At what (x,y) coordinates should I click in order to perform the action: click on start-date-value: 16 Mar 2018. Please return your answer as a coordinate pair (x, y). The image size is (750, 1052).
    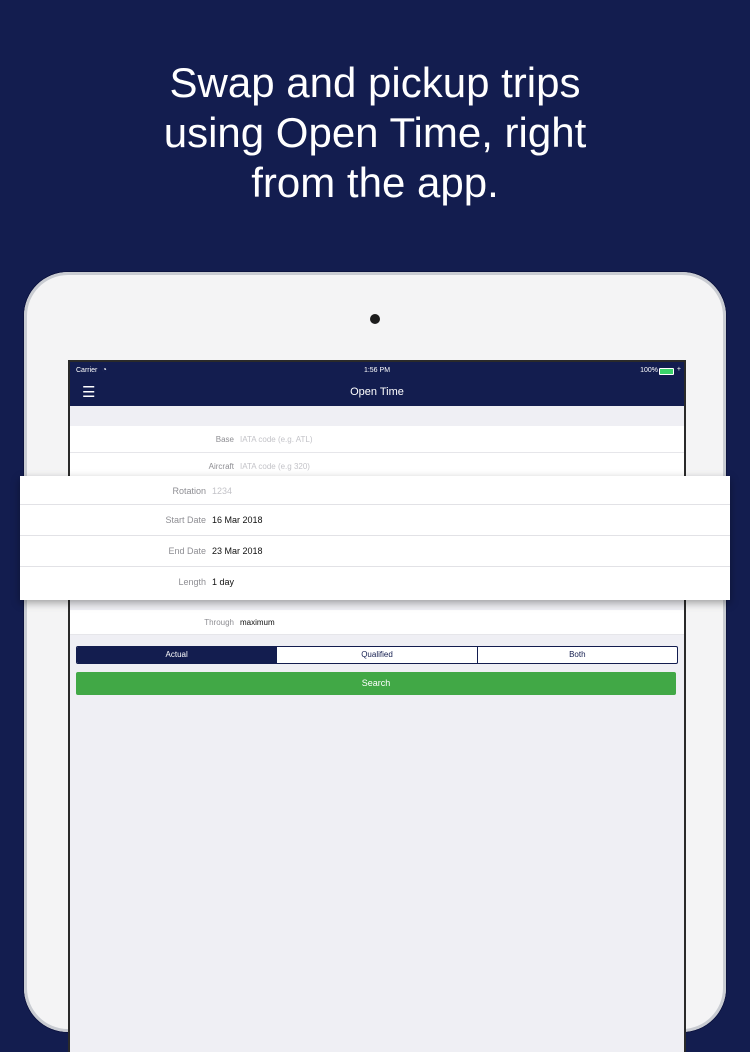
    Looking at the image, I should click on (237, 520).